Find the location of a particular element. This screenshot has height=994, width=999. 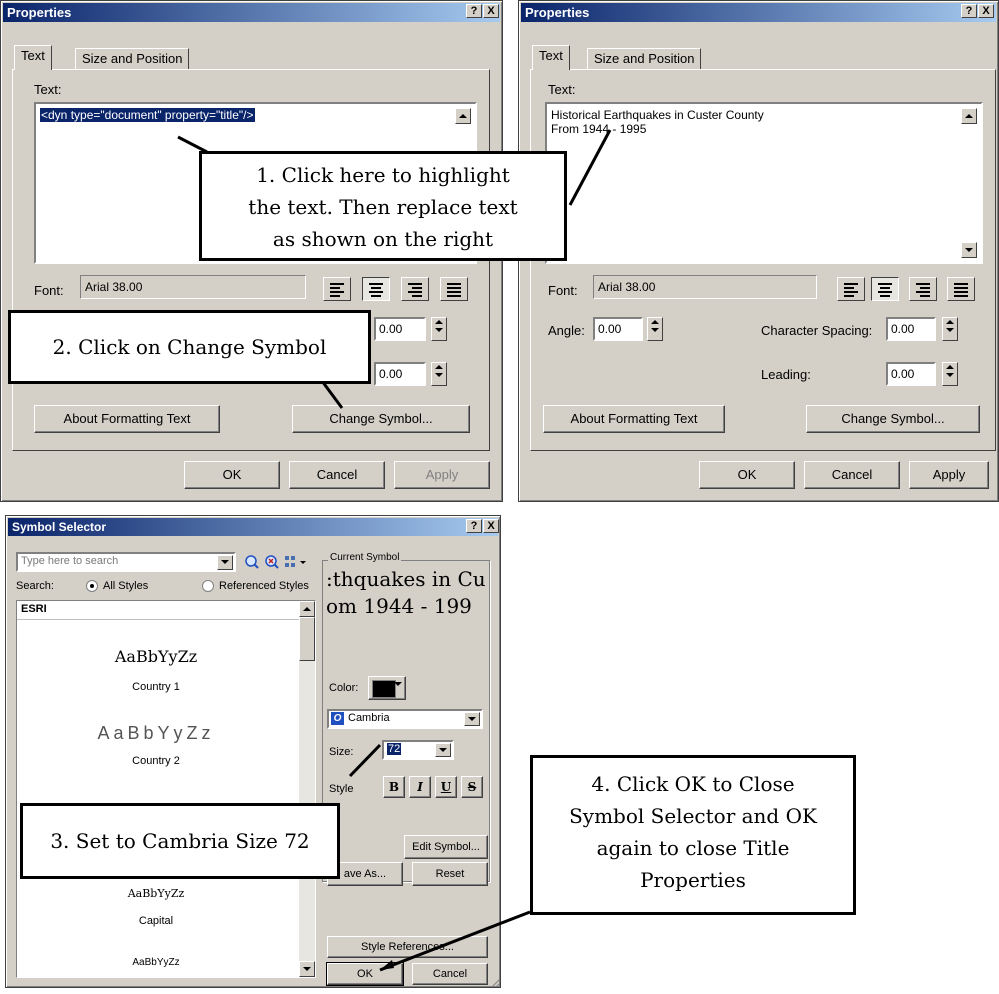

symbol-sample-capital: AaBbYyZz is located at coordinates (156, 893).